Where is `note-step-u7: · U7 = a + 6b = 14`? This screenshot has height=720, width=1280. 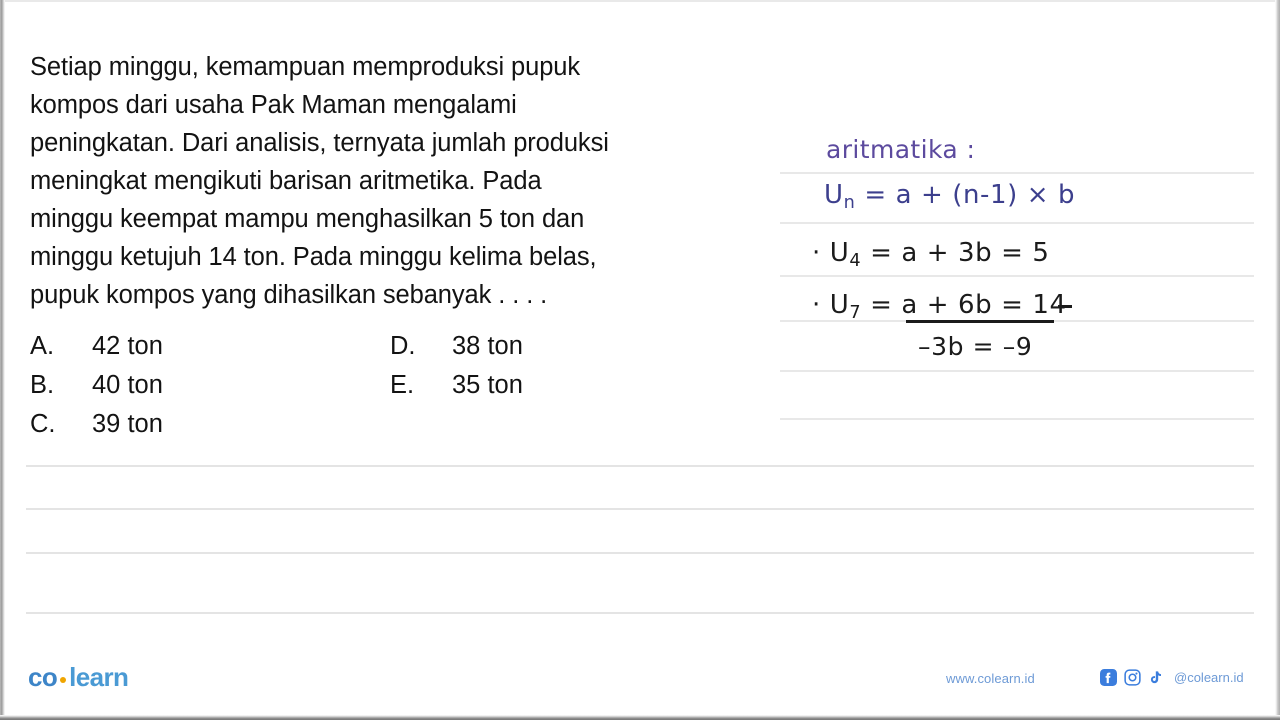
note-step-u7: · U7 = a + 6b = 14 is located at coordinates (939, 306).